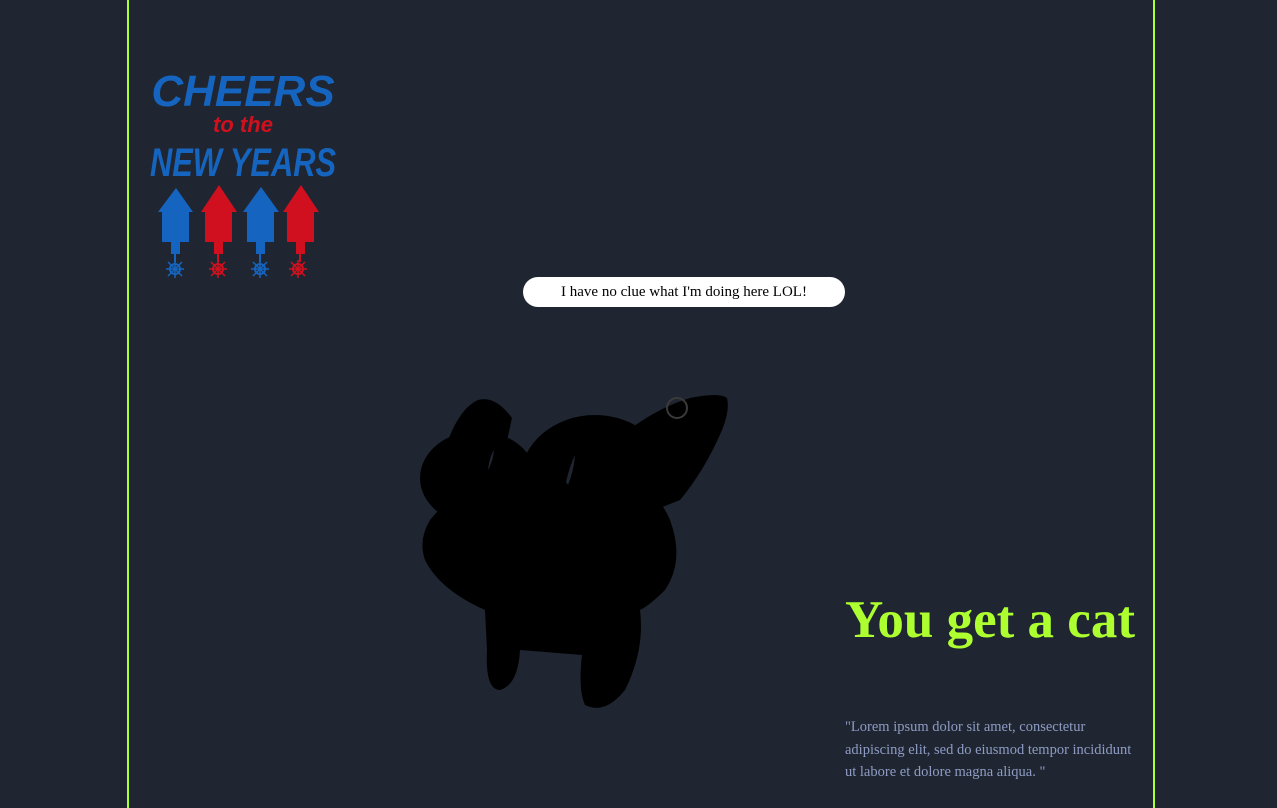 The height and width of the screenshot is (808, 1277). Describe the element at coordinates (242, 91) in the screenshot. I see `logo-line-1: CHEERS` at that location.